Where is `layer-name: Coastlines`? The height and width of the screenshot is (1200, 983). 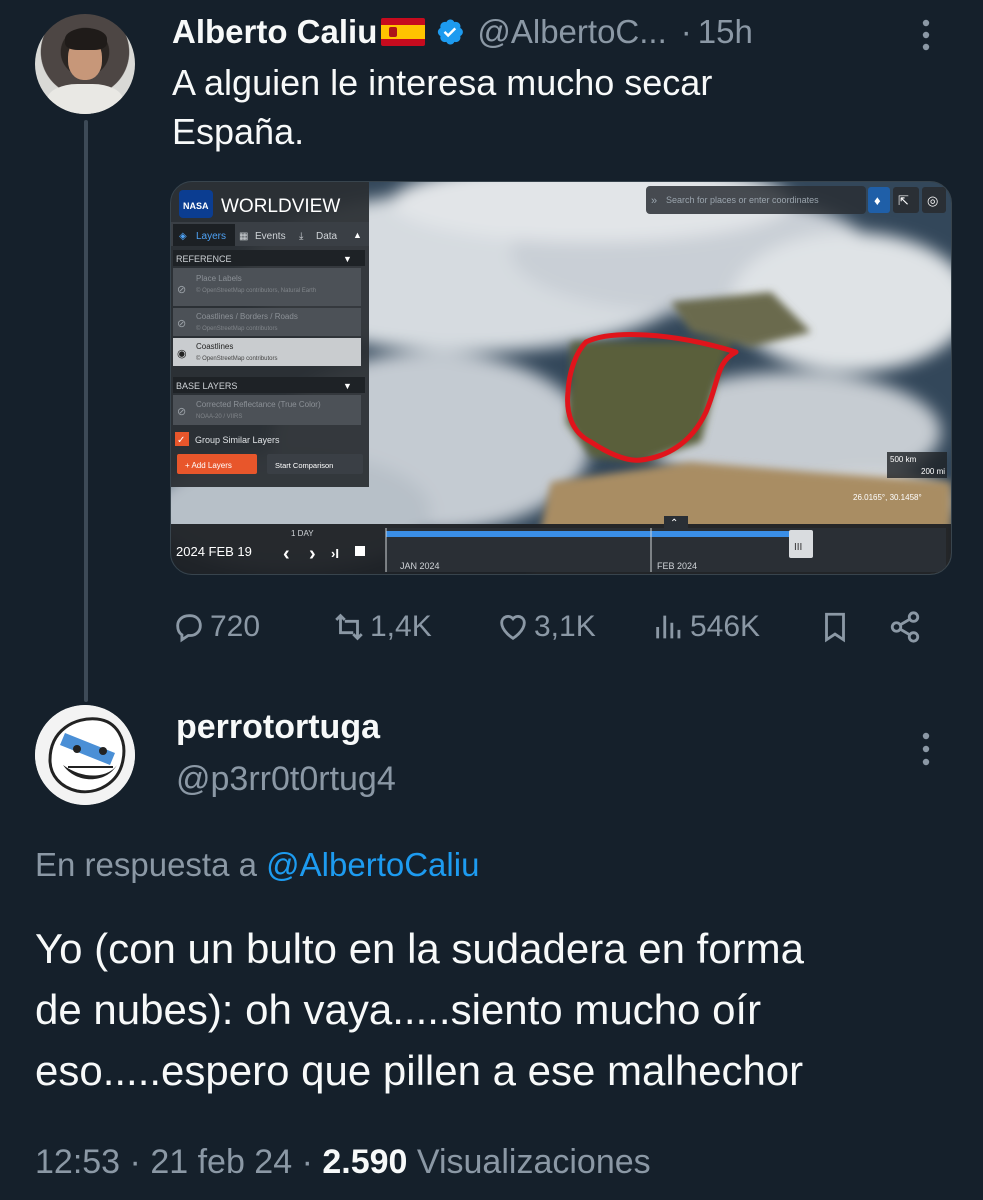
layer-name: Coastlines is located at coordinates (214, 346).